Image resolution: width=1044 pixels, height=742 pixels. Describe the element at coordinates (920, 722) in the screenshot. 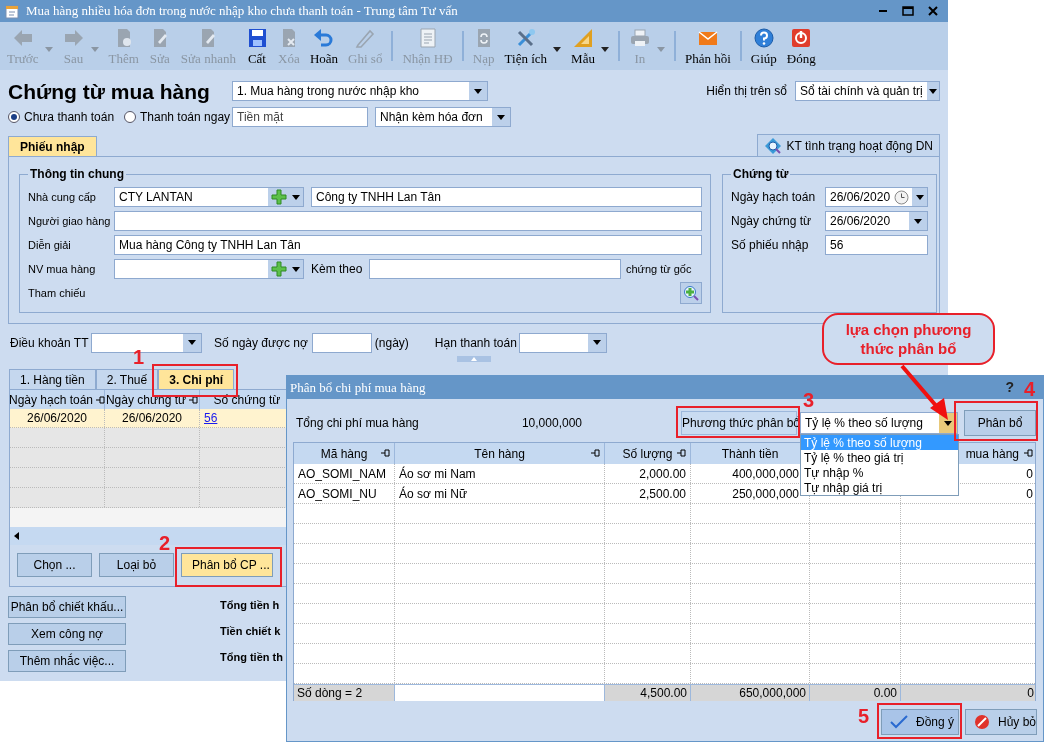

I see `ok-button: Đồng ý` at that location.